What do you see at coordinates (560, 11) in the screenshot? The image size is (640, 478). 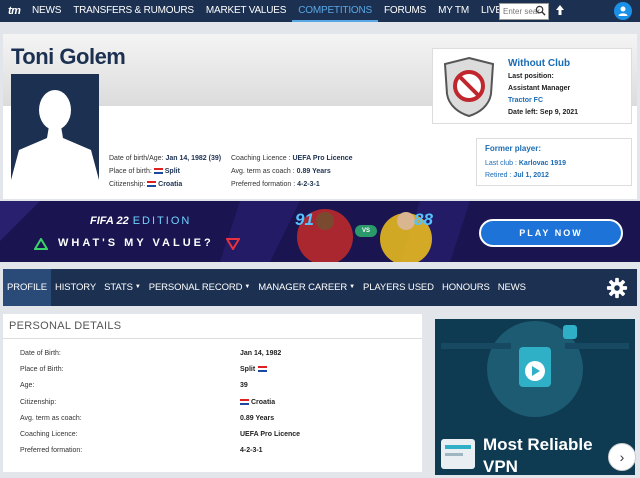 I see `scroll-top-icon` at bounding box center [560, 11].